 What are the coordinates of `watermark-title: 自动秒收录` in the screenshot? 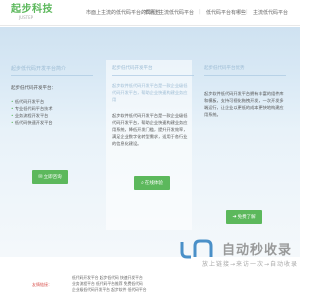 It's located at (257, 250).